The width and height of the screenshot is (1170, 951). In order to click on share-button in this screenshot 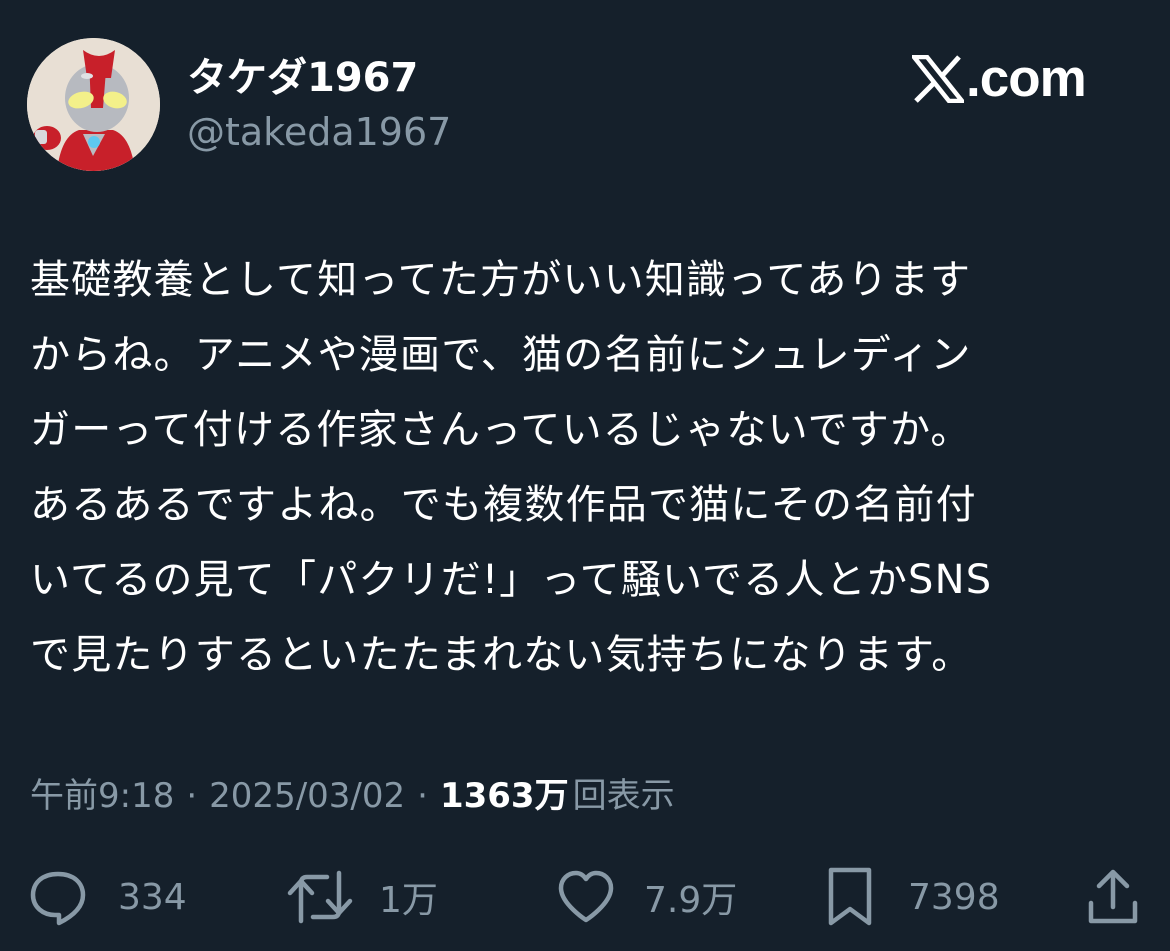, I will do `click(1113, 897)`.